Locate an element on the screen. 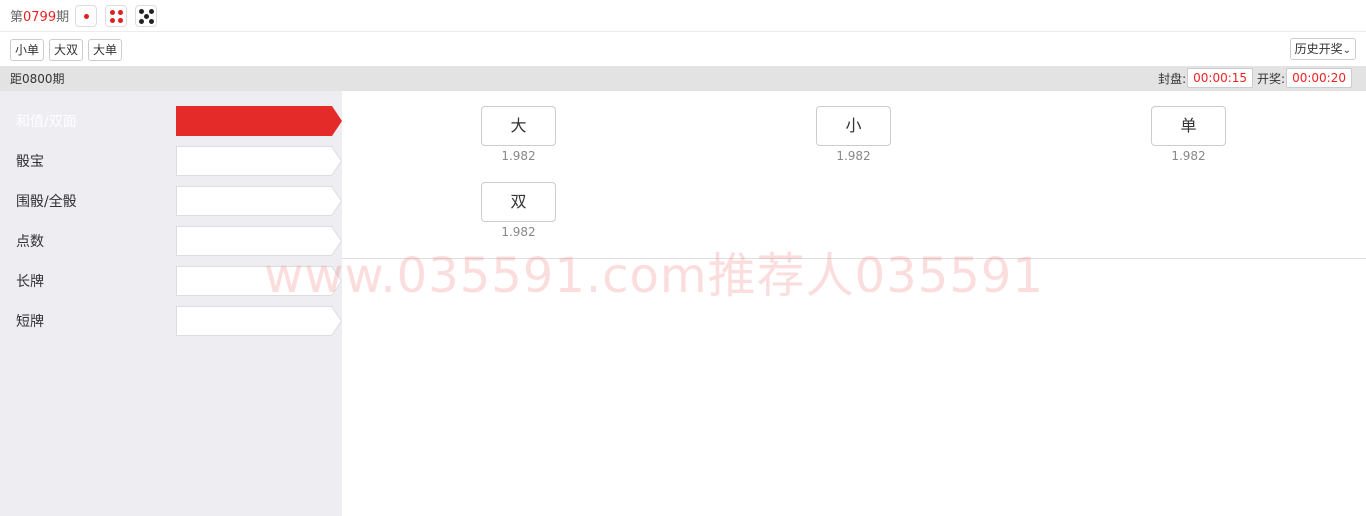  draw-countdown: 00:00:20 is located at coordinates (1319, 78).